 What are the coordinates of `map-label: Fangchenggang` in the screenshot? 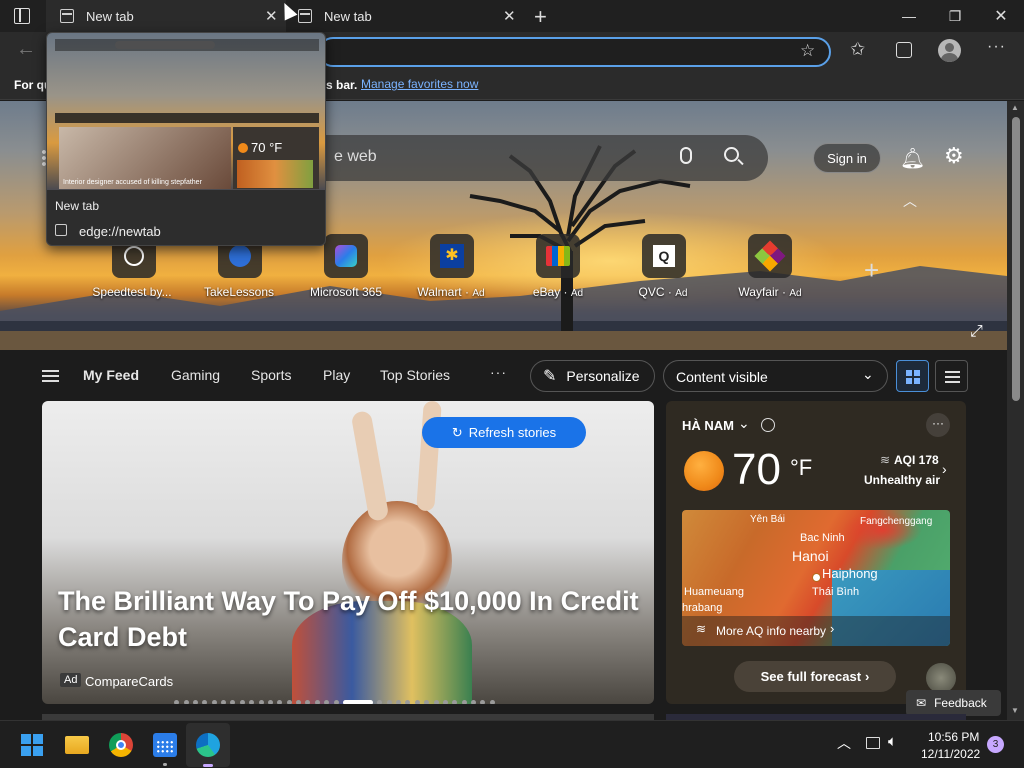 It's located at (896, 521).